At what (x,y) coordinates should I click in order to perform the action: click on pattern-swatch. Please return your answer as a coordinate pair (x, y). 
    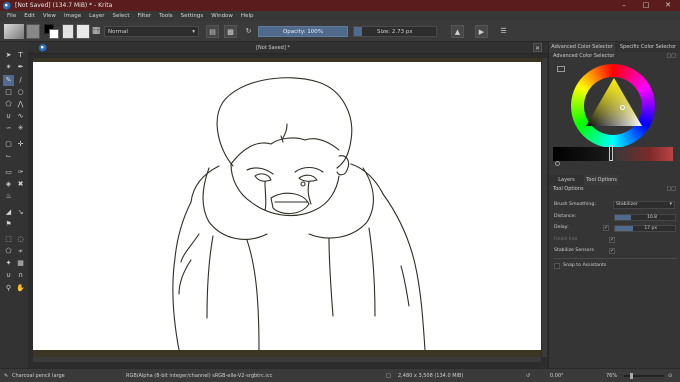
    Looking at the image, I should click on (68, 31).